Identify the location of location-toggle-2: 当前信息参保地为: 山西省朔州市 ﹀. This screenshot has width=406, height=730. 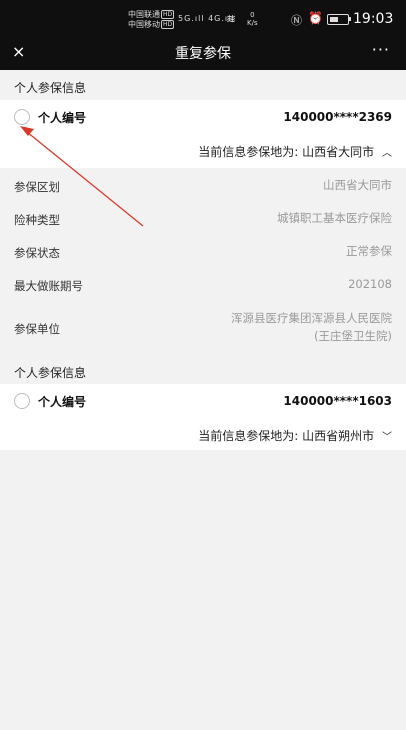
(295, 435).